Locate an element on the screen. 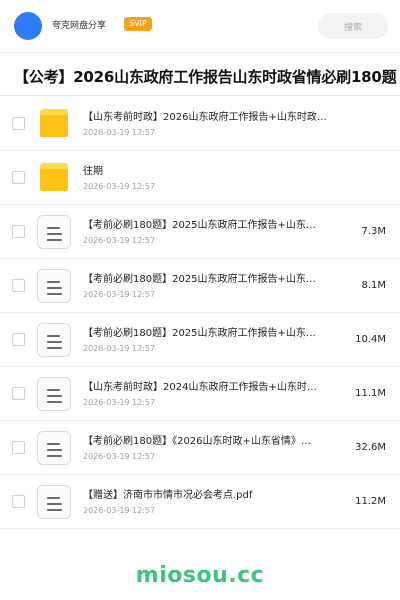 The height and width of the screenshot is (600, 400). file-size: 7.3M is located at coordinates (373, 231).